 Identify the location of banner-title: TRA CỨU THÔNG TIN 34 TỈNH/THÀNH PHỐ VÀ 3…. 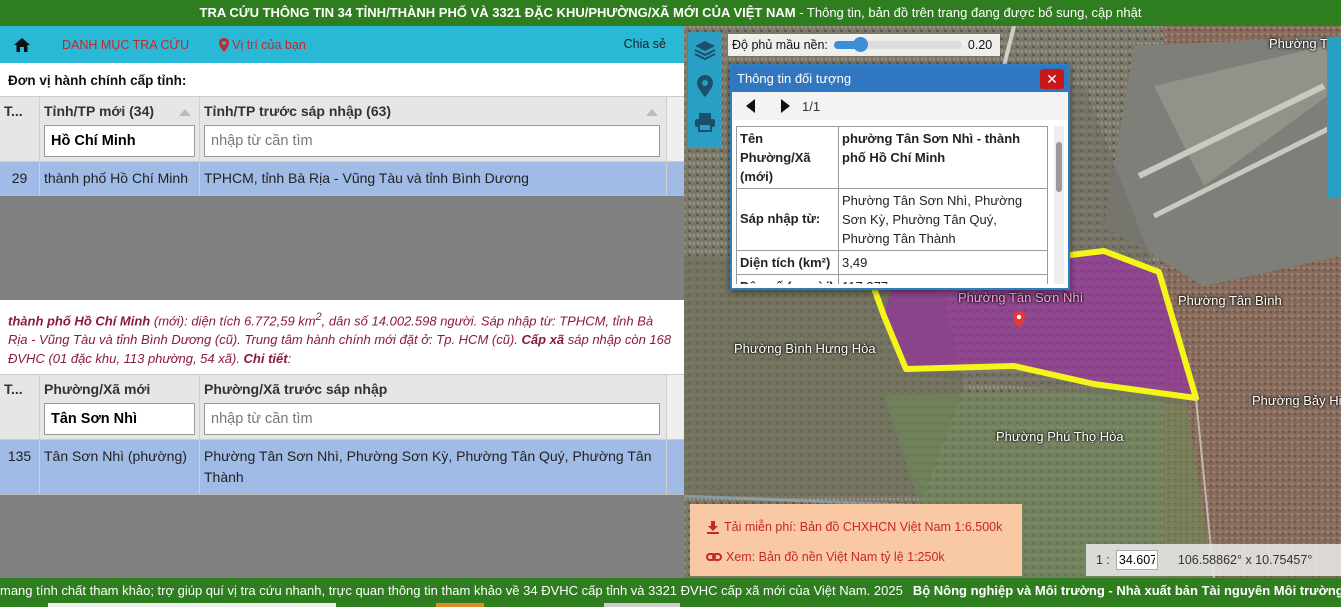
(497, 12).